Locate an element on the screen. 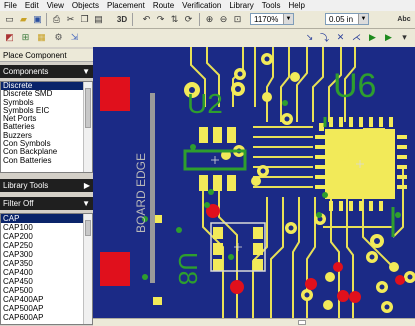 Image resolution: width=415 pixels, height=326 pixels. part-scrollbar is located at coordinates (87, 269).